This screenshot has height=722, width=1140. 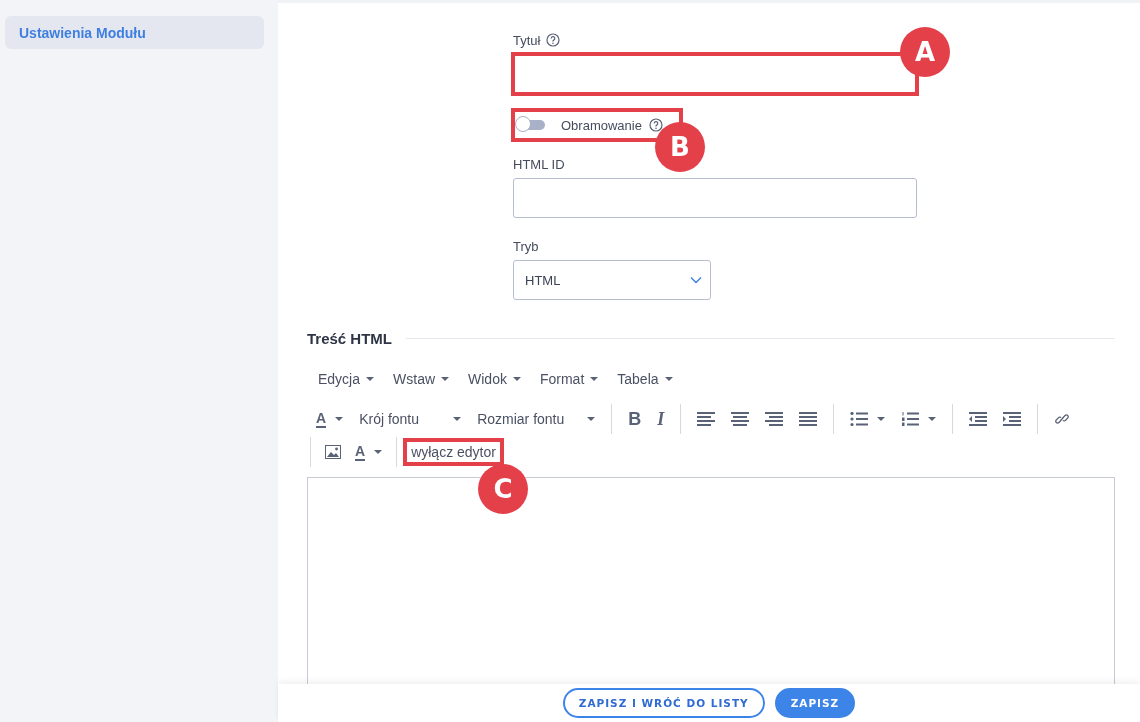 What do you see at coordinates (1012, 419) in the screenshot?
I see `indent-icon` at bounding box center [1012, 419].